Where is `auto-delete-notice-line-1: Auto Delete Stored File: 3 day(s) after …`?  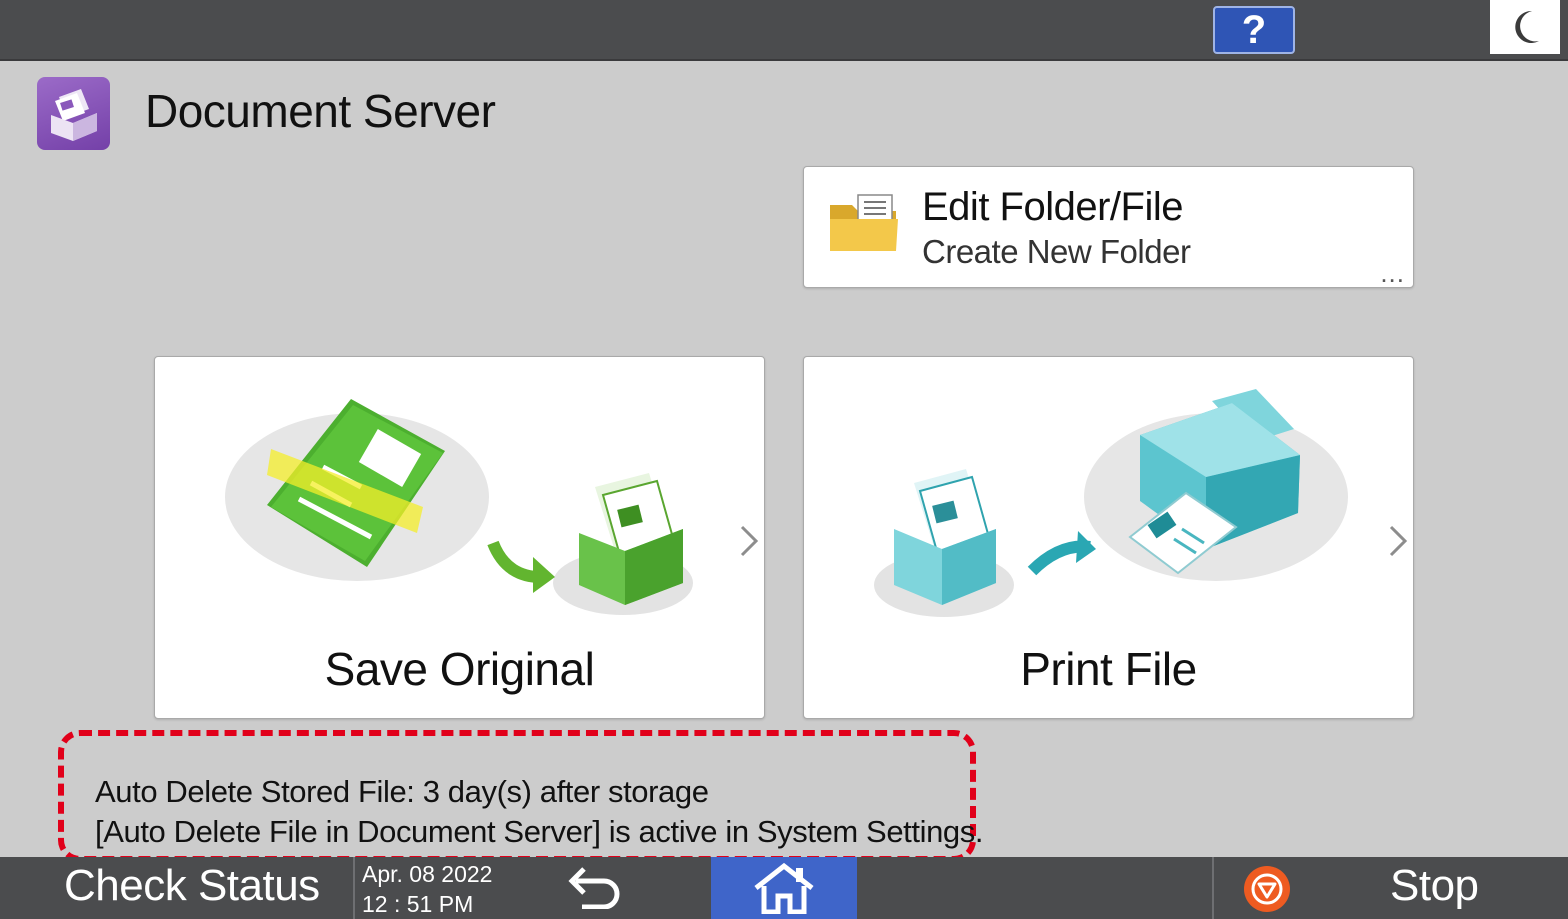 auto-delete-notice-line-1: Auto Delete Stored File: 3 day(s) after … is located at coordinates (402, 791).